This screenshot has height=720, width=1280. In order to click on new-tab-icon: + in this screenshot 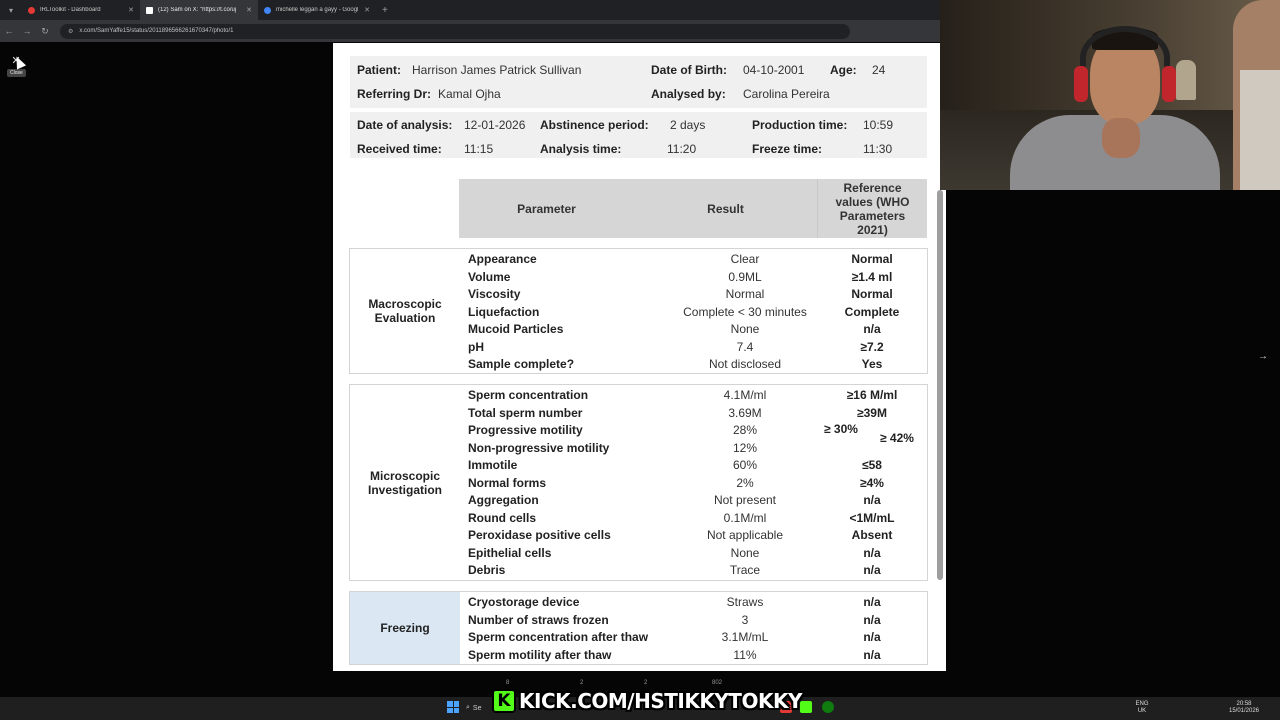, I will do `click(385, 10)`.